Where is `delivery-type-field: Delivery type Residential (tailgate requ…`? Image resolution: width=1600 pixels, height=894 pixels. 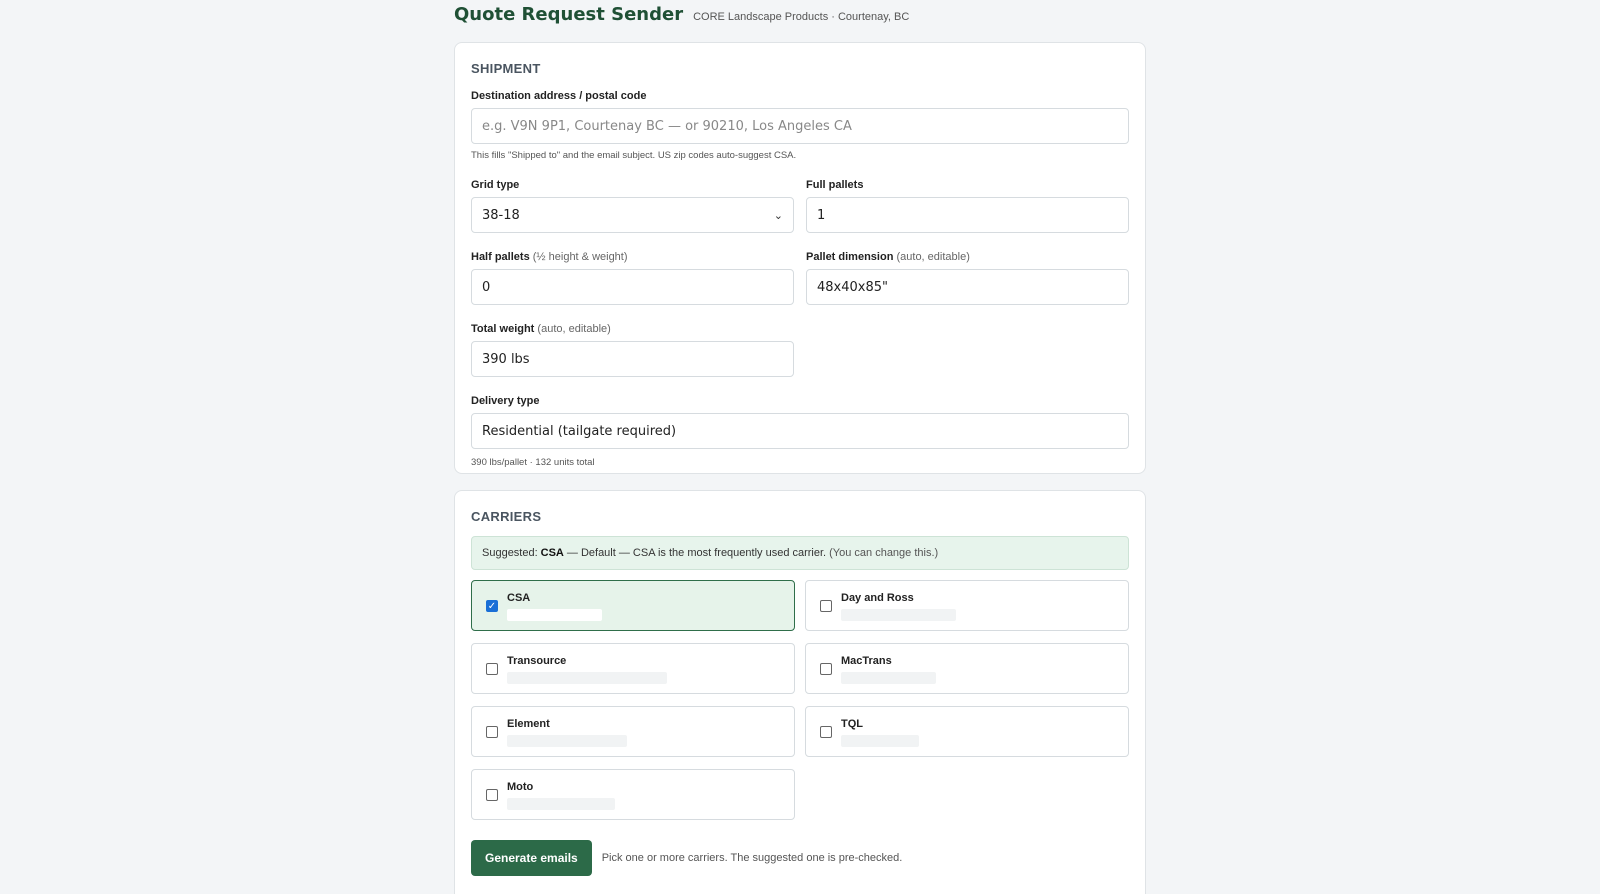
delivery-type-field: Delivery type Residential (tailgate requ… is located at coordinates (800, 431).